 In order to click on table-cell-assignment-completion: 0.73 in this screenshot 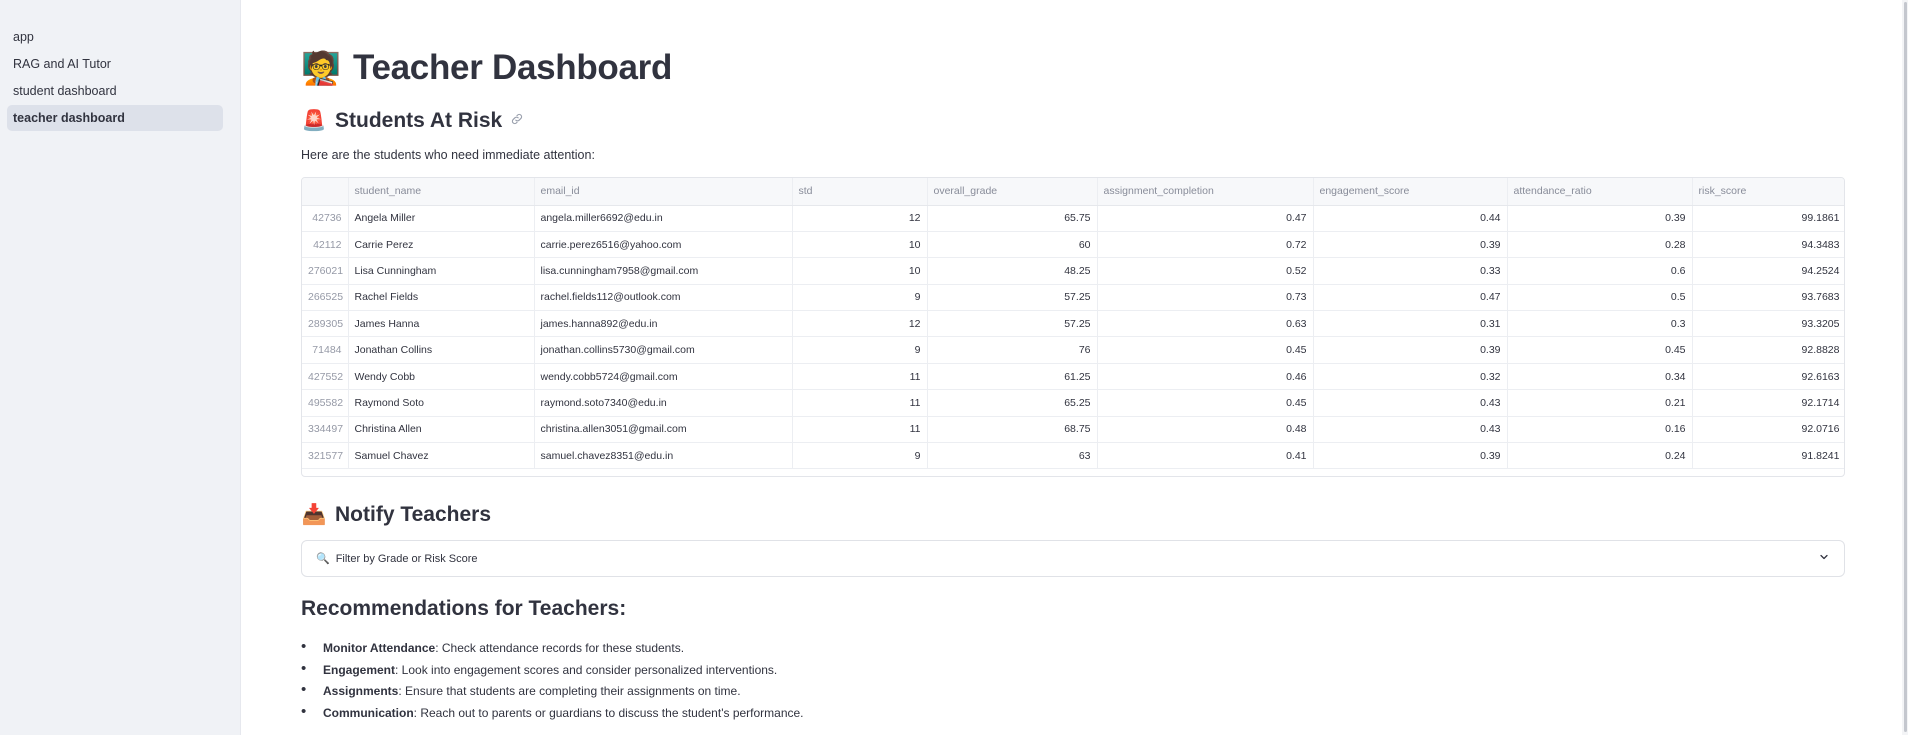, I will do `click(1205, 298)`.